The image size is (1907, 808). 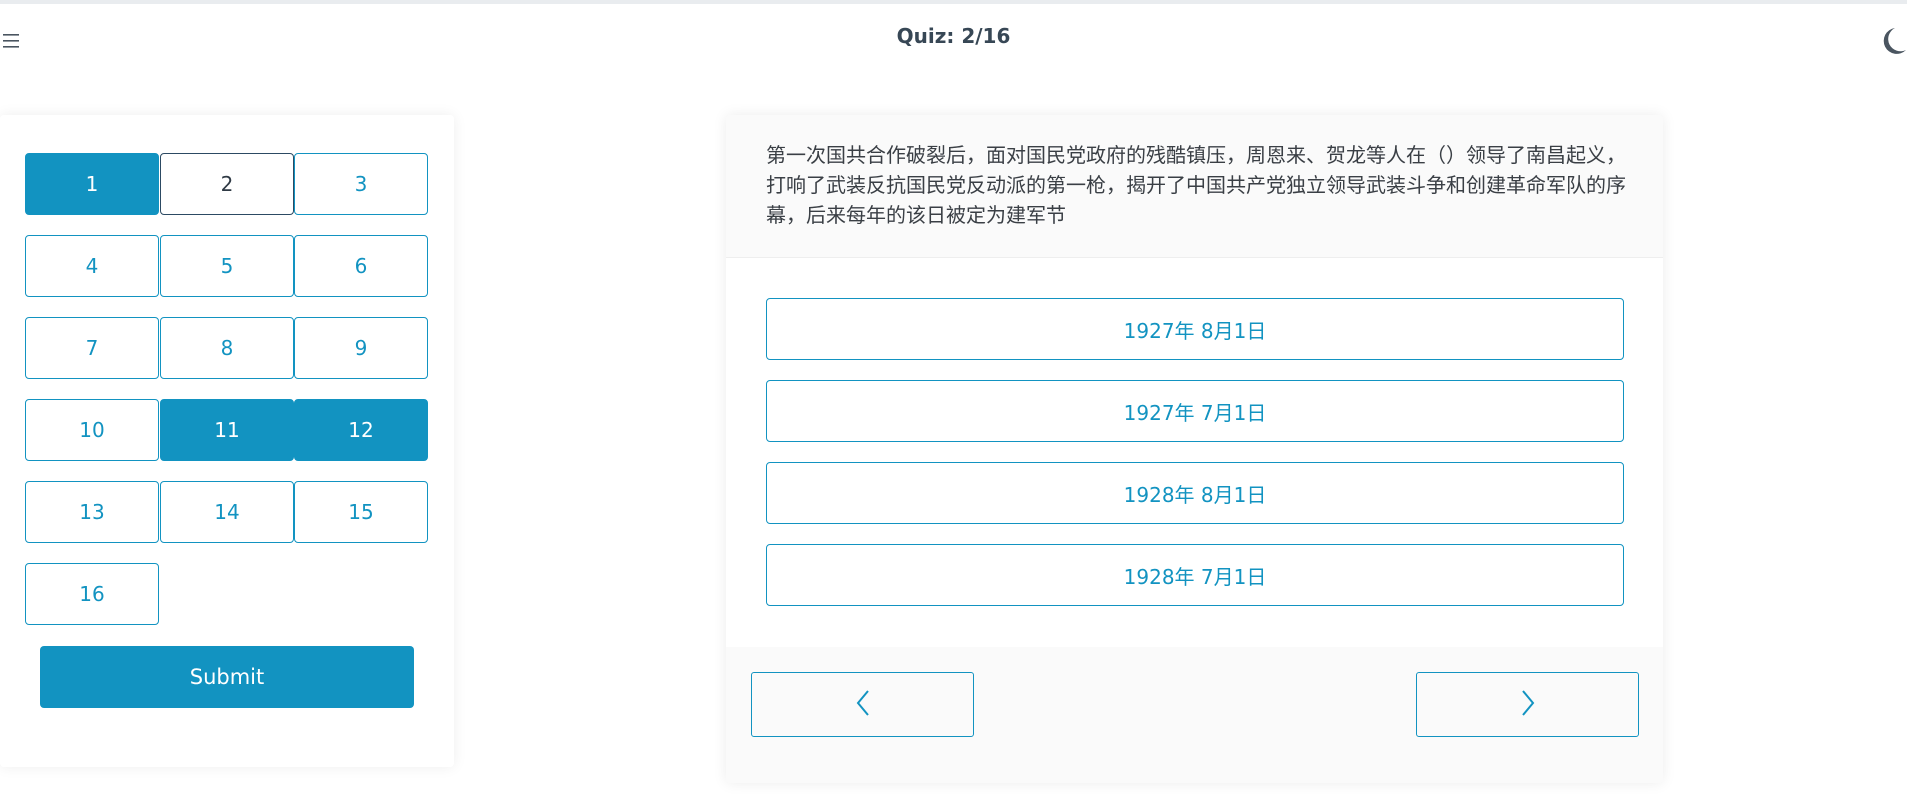 What do you see at coordinates (361, 512) in the screenshot?
I see `question-nav-button: 15` at bounding box center [361, 512].